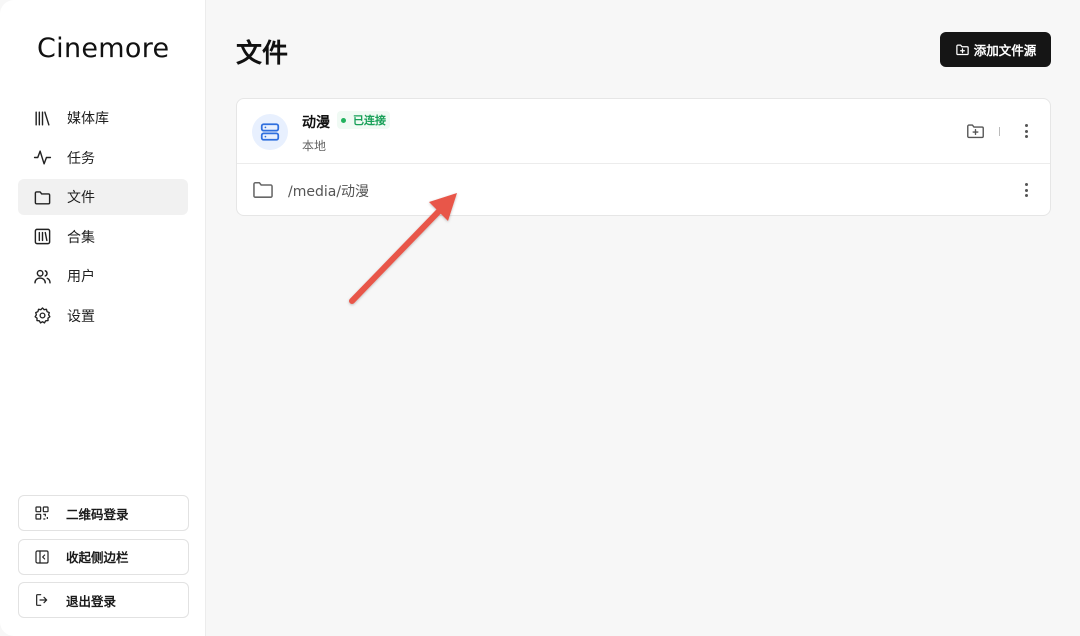  Describe the element at coordinates (81, 277) in the screenshot. I see `sidebar-item-label: 用户` at that location.